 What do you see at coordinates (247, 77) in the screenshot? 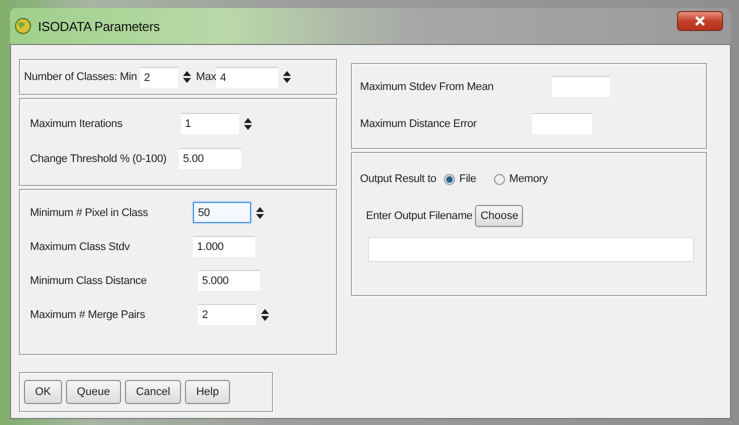
I see `input-field: 4` at bounding box center [247, 77].